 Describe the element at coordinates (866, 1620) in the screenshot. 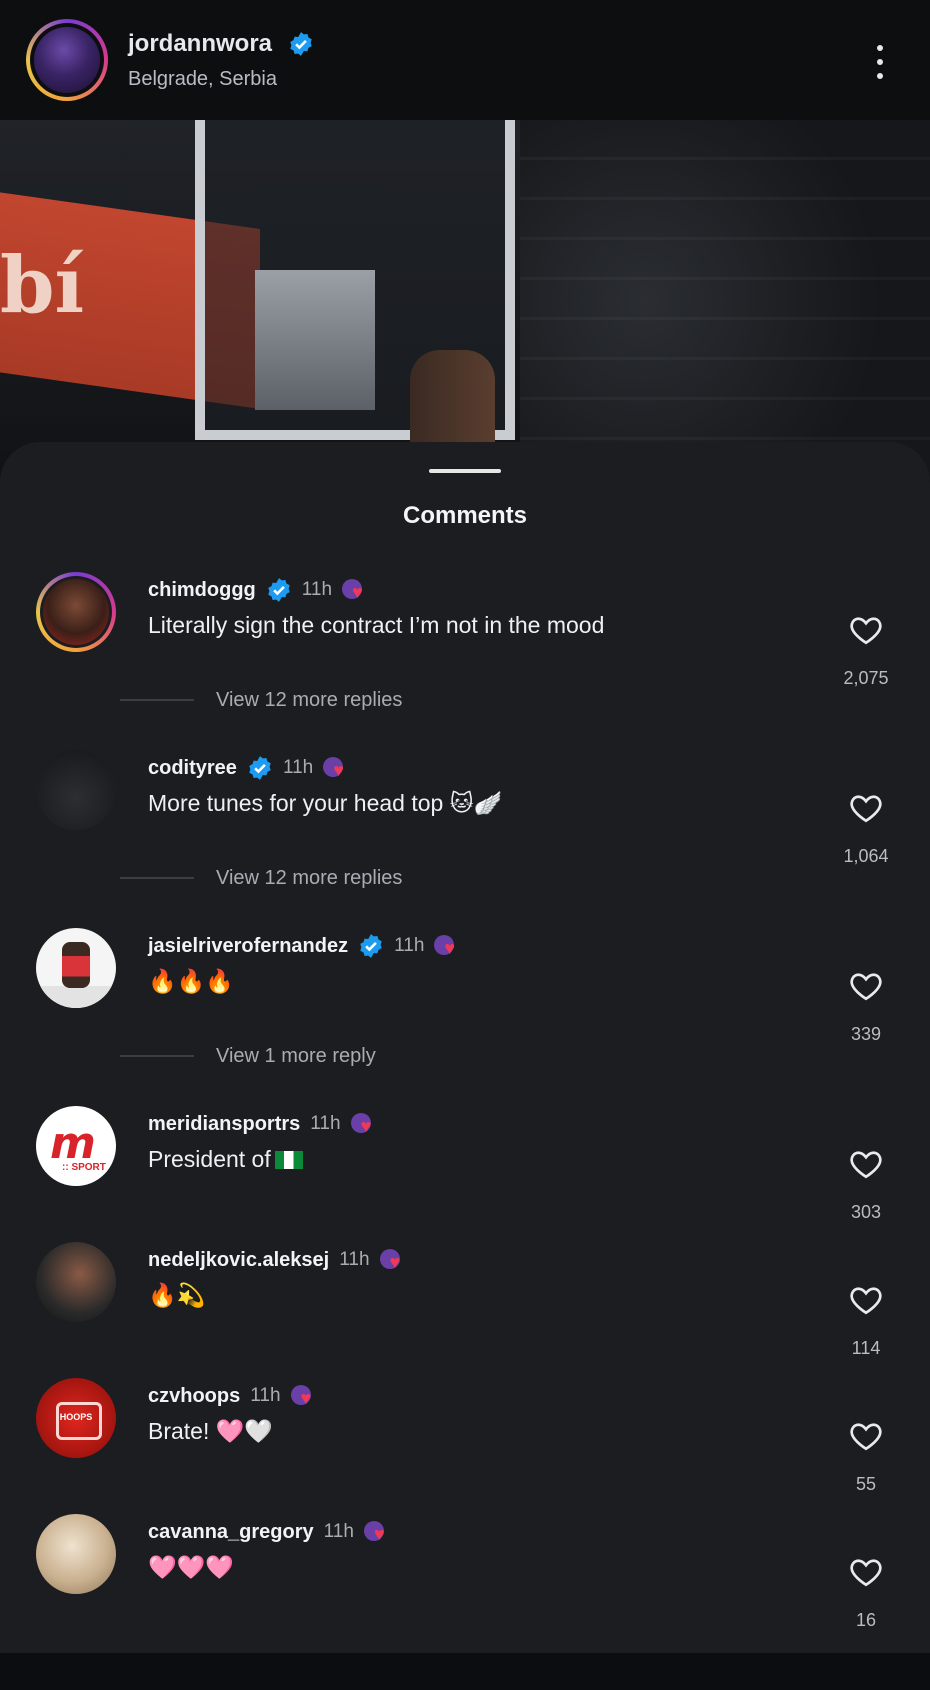

I see `like-count: 16` at that location.